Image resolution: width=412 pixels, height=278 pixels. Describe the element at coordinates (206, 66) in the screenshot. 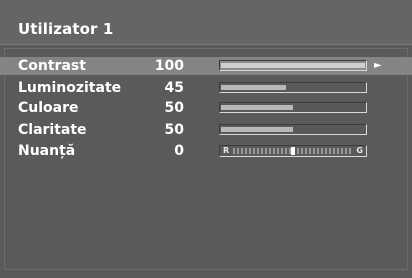

I see `menu-item-contrast: Contrast 100 ►` at that location.